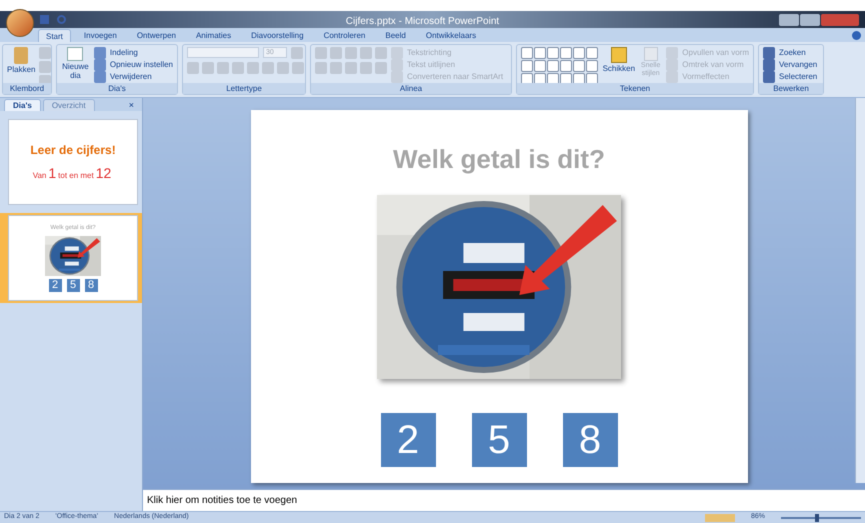  I want to click on ribbon-button: Verwijderen, so click(123, 77).